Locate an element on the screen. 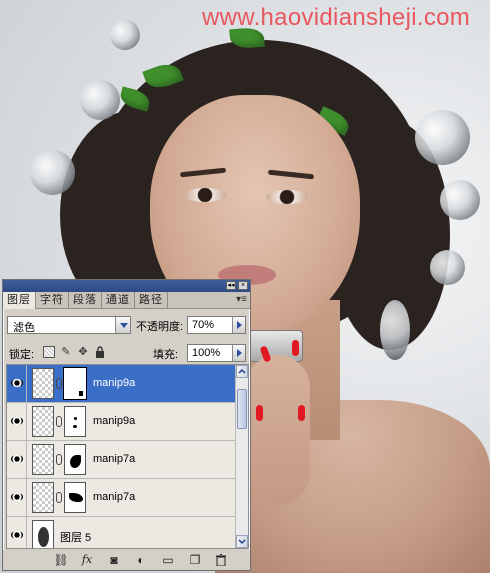  tab-character: 字符 is located at coordinates (52, 300).